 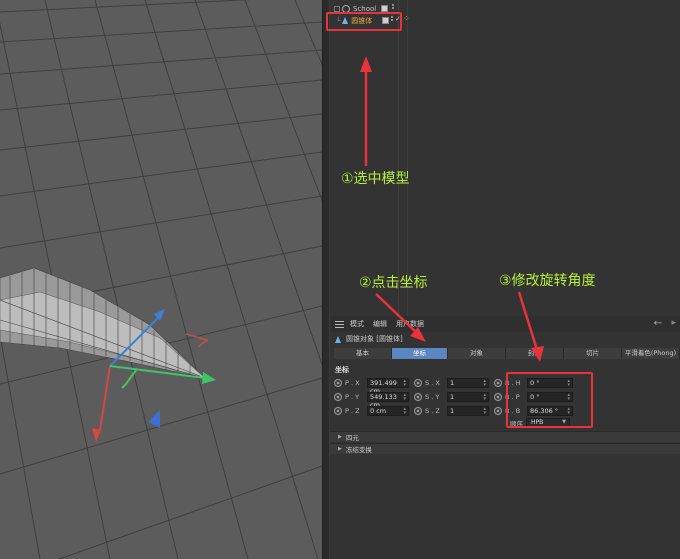 I want to click on tab-coordinates: 坐标, so click(x=420, y=353).